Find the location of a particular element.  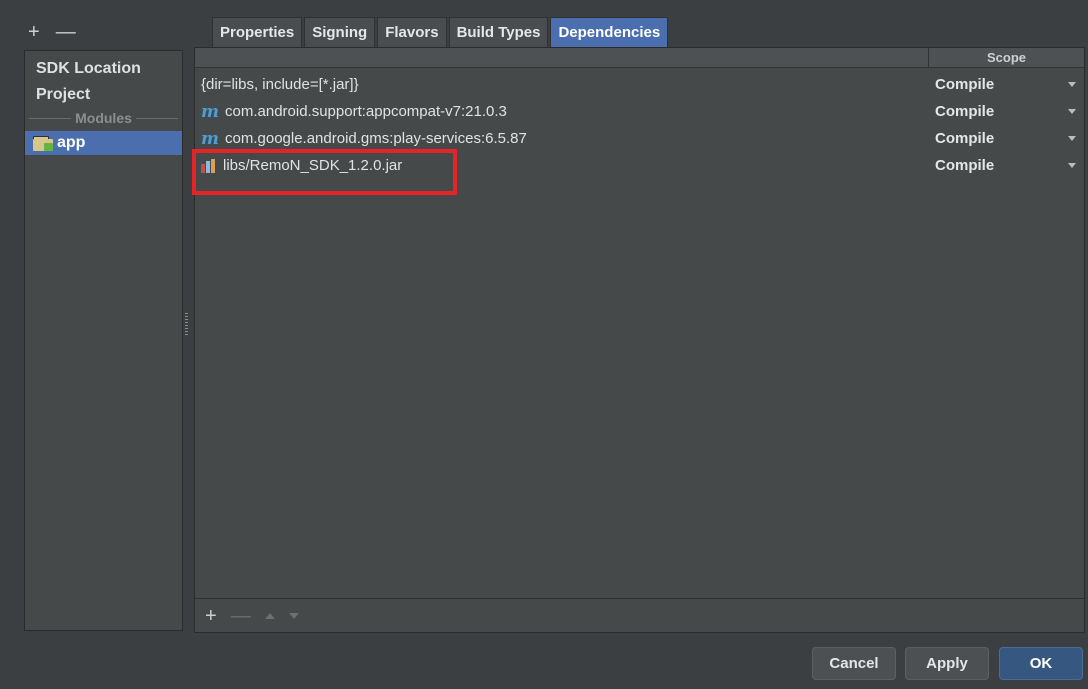

dependency-name: libs/RemoN_SDK_1.2.0.jar is located at coordinates (301, 165).